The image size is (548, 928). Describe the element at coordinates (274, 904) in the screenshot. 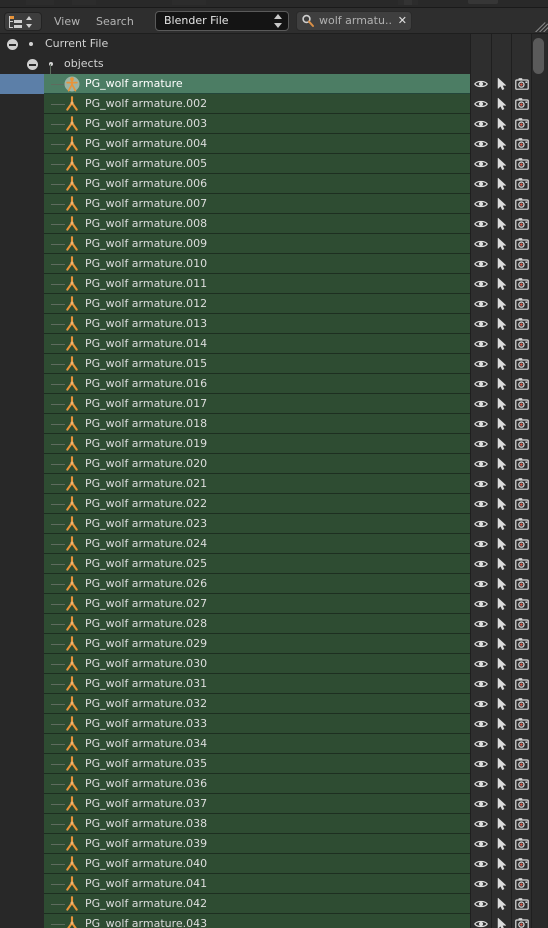

I see `tree-row-object: PG_wolf armature.042` at that location.